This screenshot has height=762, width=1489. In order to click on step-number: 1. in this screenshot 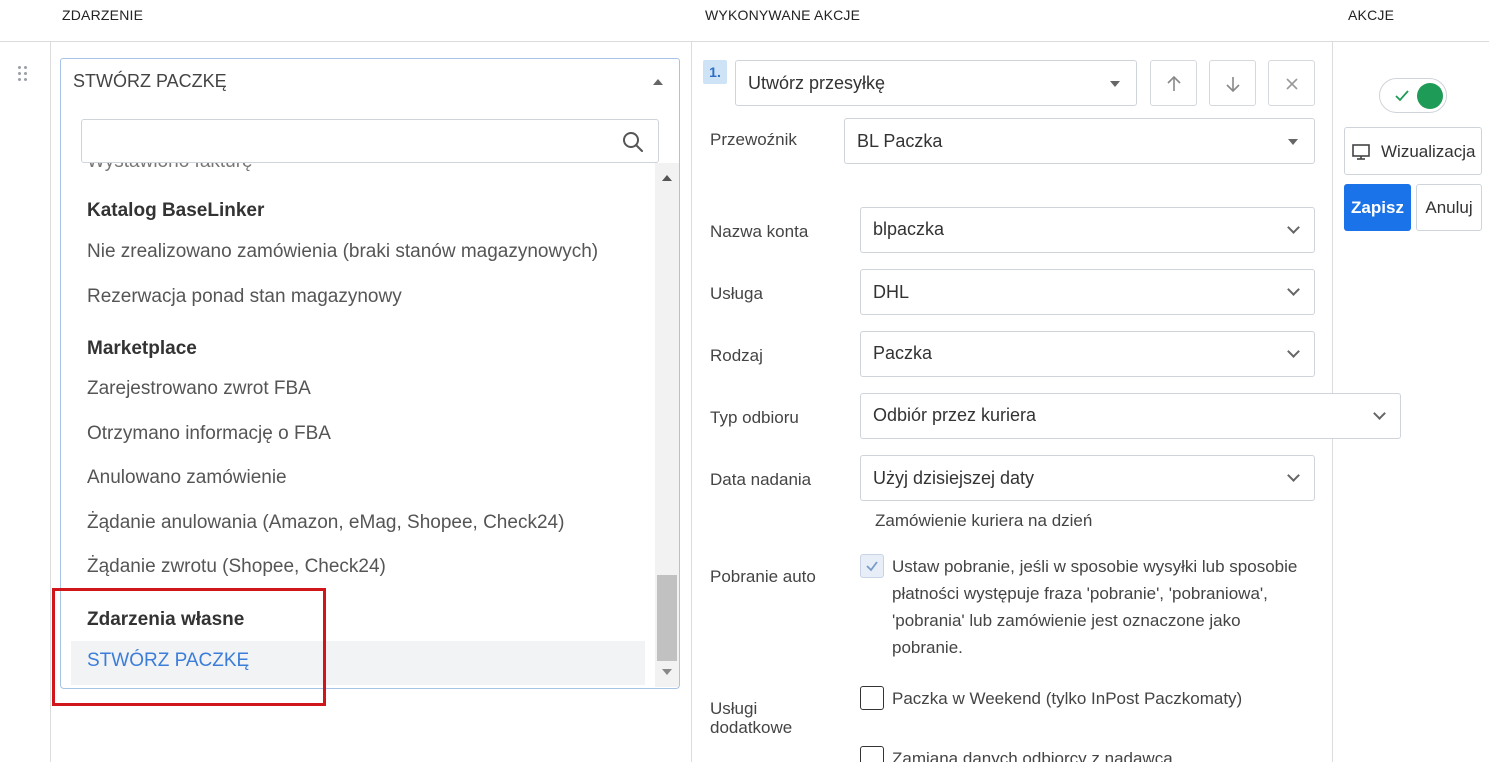, I will do `click(715, 72)`.